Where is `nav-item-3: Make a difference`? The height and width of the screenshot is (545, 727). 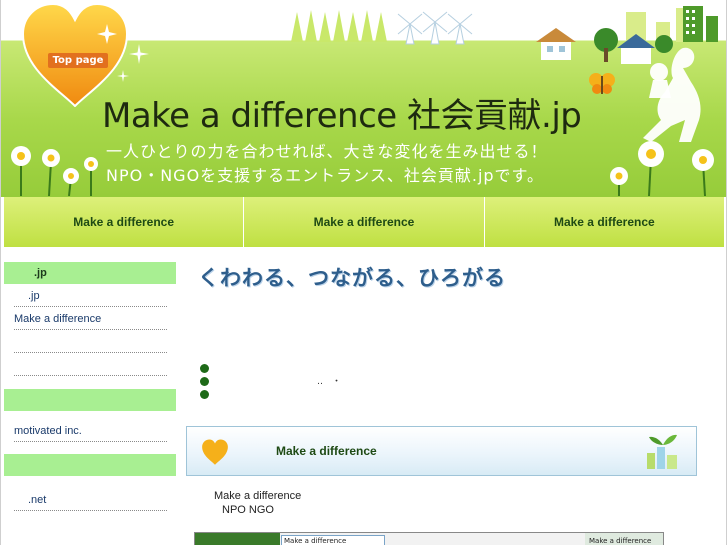
nav-item-3: Make a difference is located at coordinates (604, 222).